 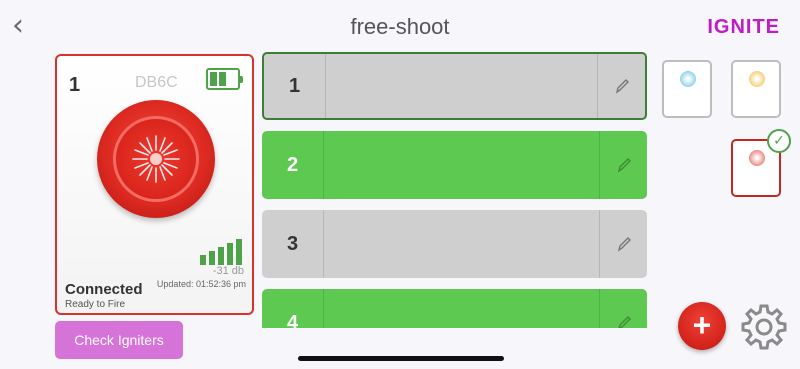 I want to click on signal-db: -31 db, so click(x=228, y=271).